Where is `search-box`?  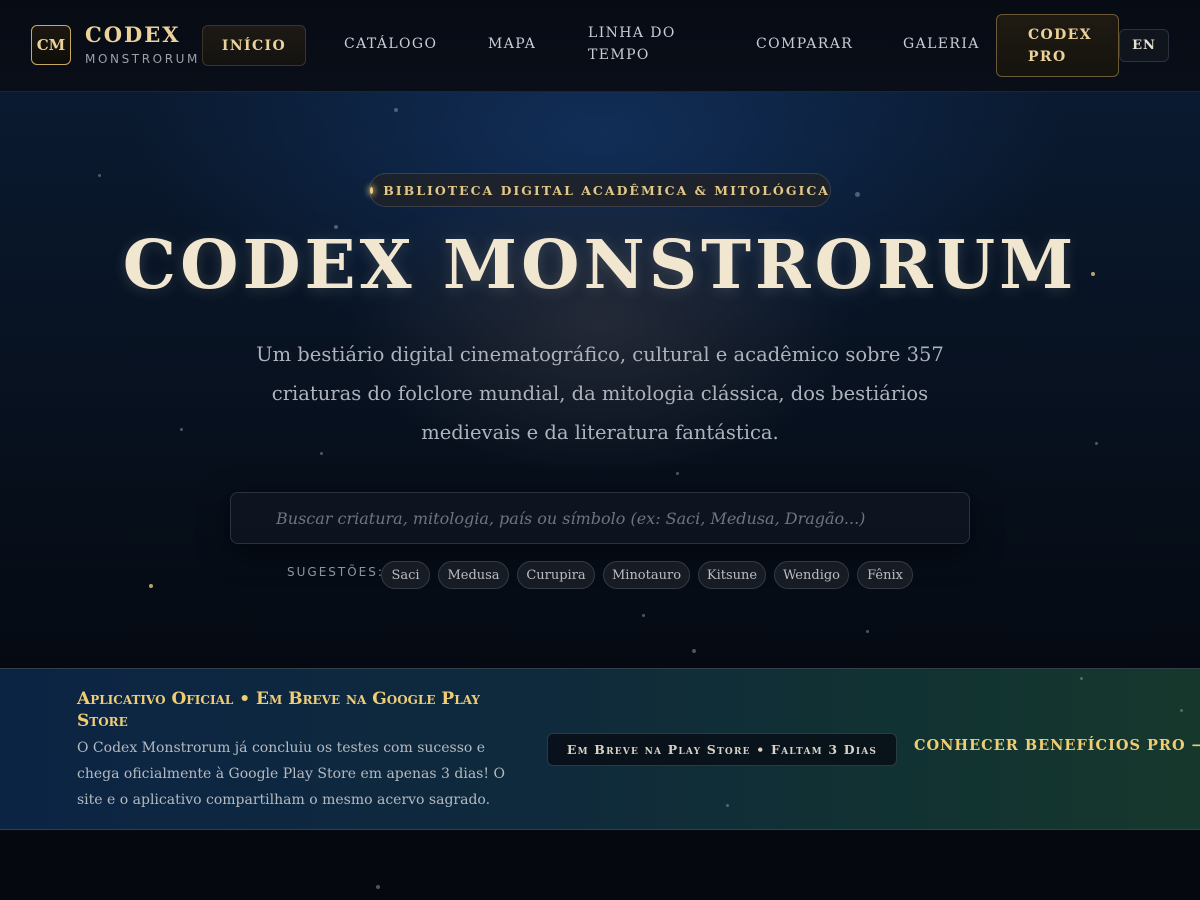 search-box is located at coordinates (600, 518).